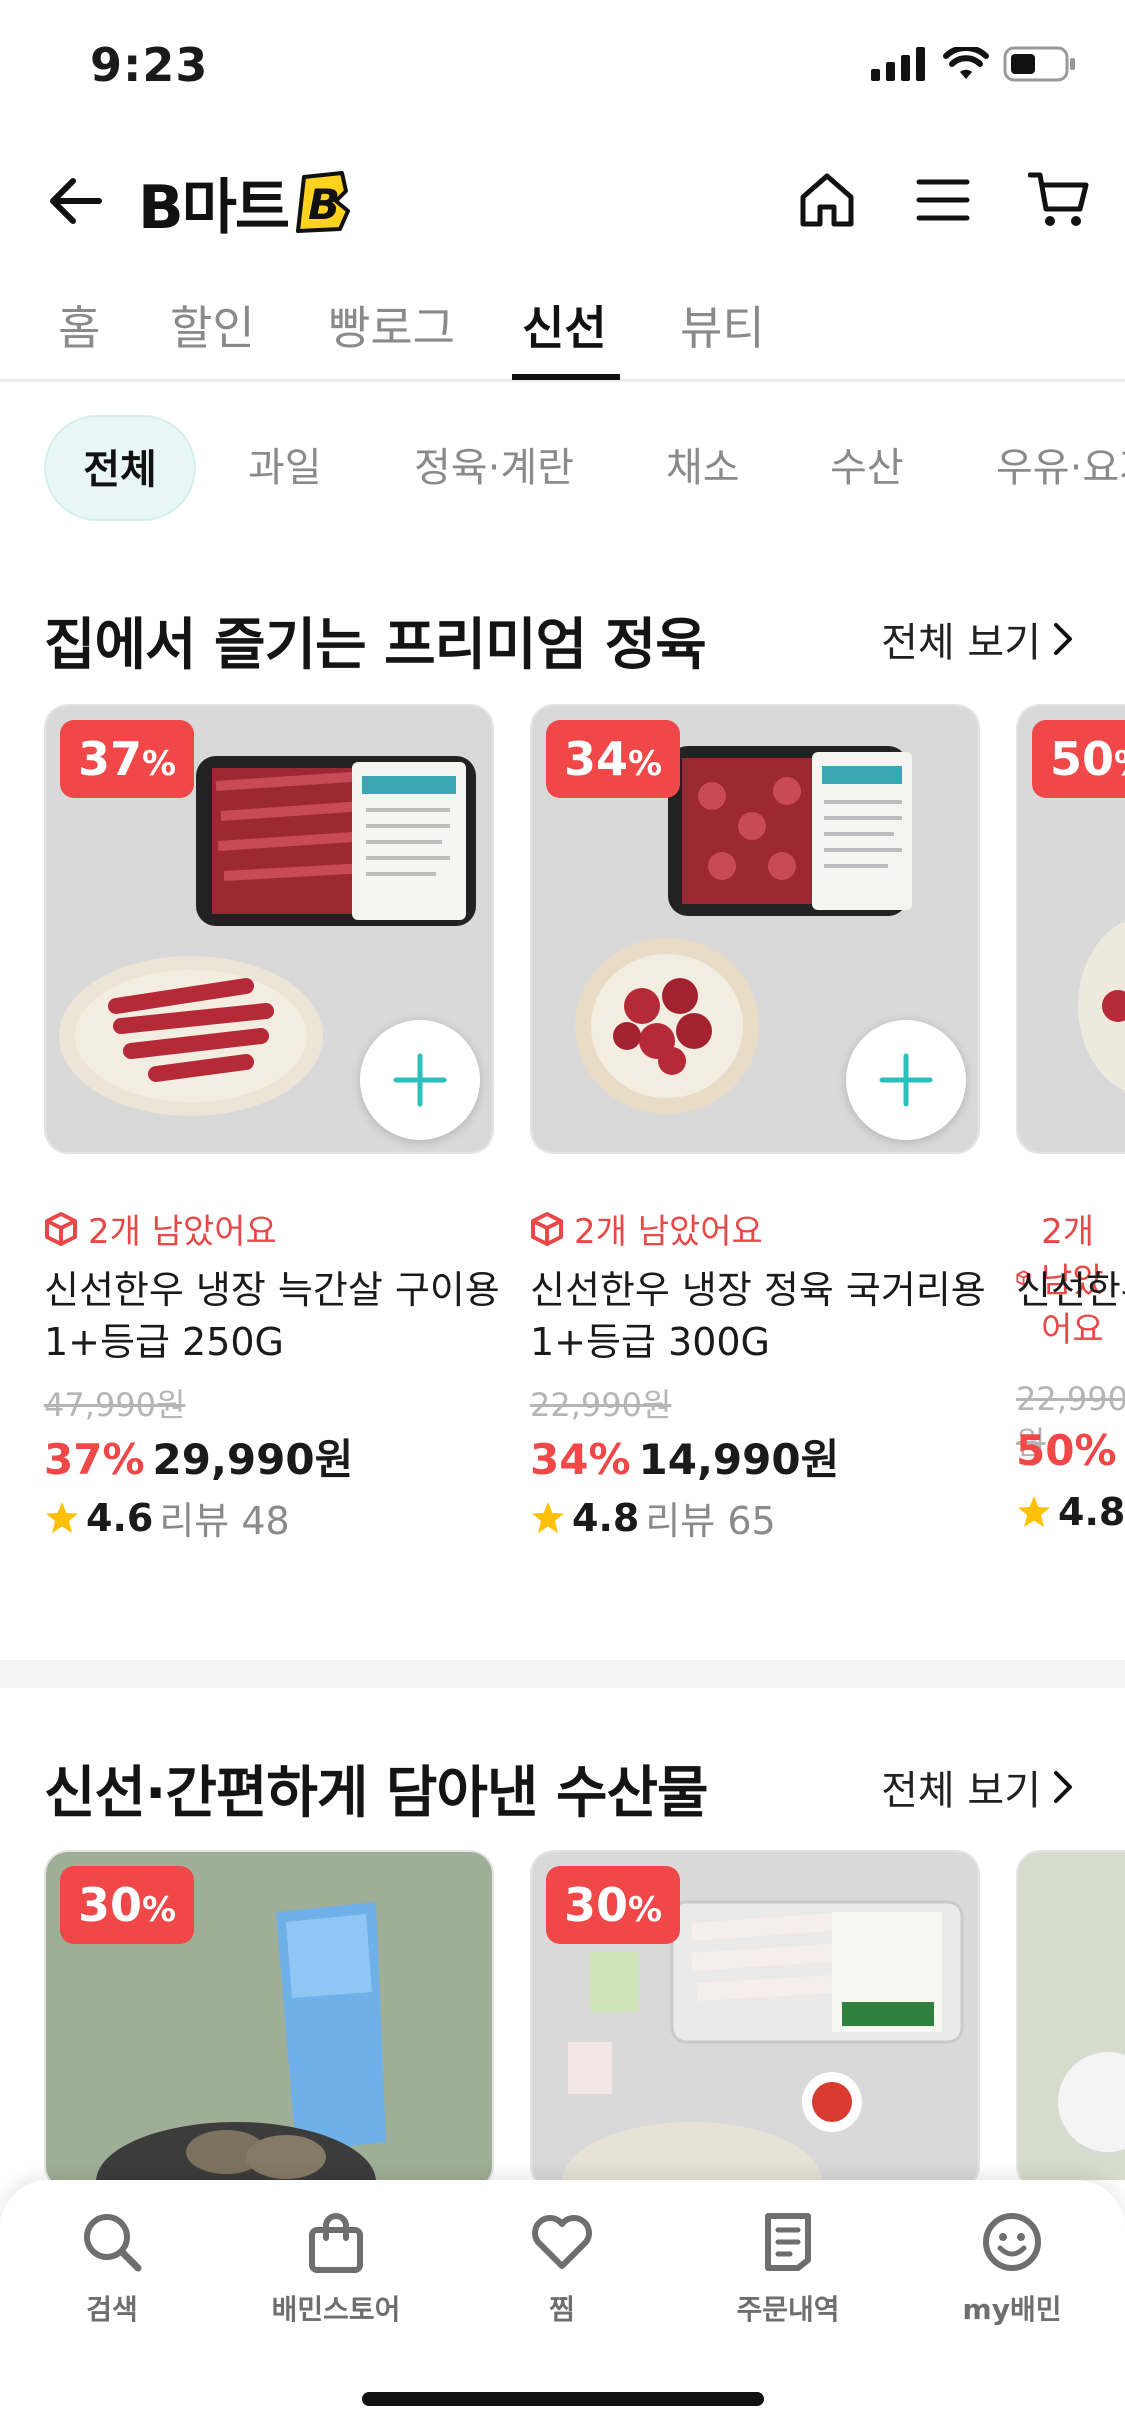 The width and height of the screenshot is (1125, 2436). I want to click on see-all-meat: 전체 보기, so click(978, 639).